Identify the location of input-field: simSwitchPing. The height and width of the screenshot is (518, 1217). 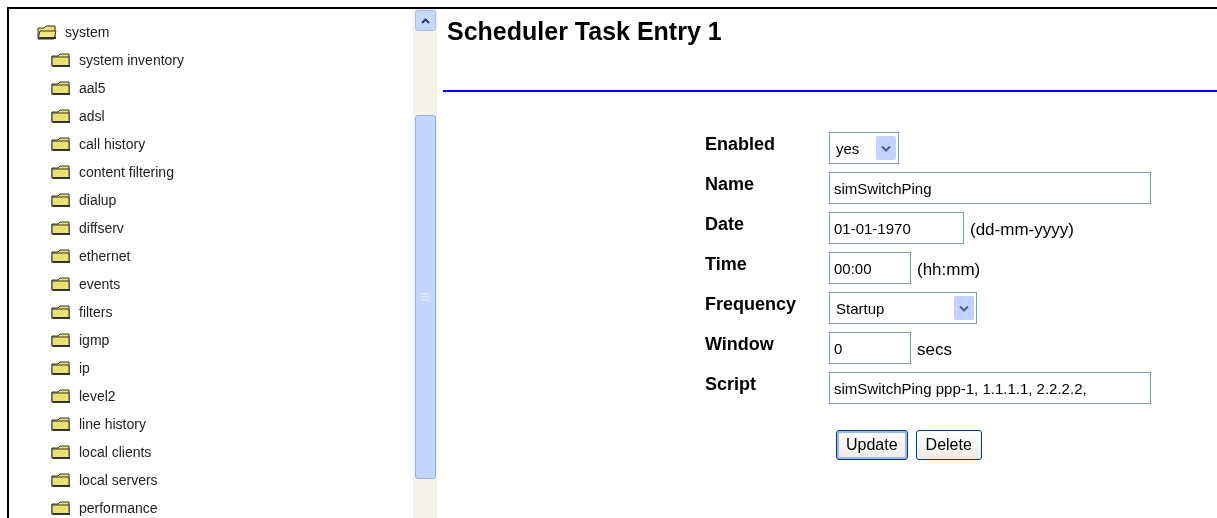
(990, 188).